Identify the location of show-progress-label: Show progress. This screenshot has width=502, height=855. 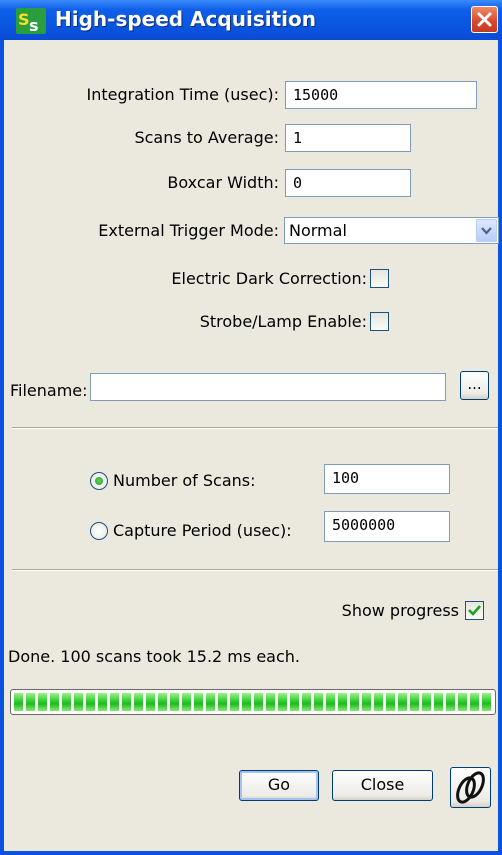
(400, 610).